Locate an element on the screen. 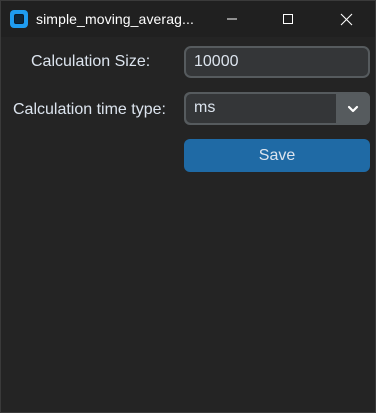 This screenshot has height=413, width=376. minimize-icon is located at coordinates (232, 19).